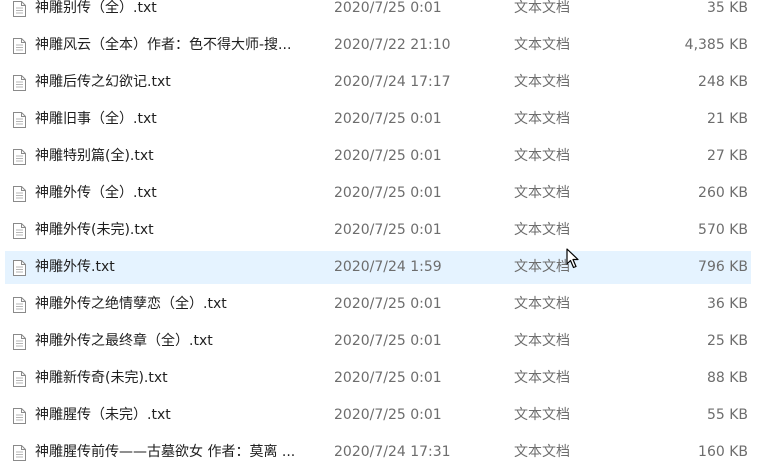 This screenshot has width=783, height=475. What do you see at coordinates (723, 82) in the screenshot?
I see `file-size: 248 KB` at bounding box center [723, 82].